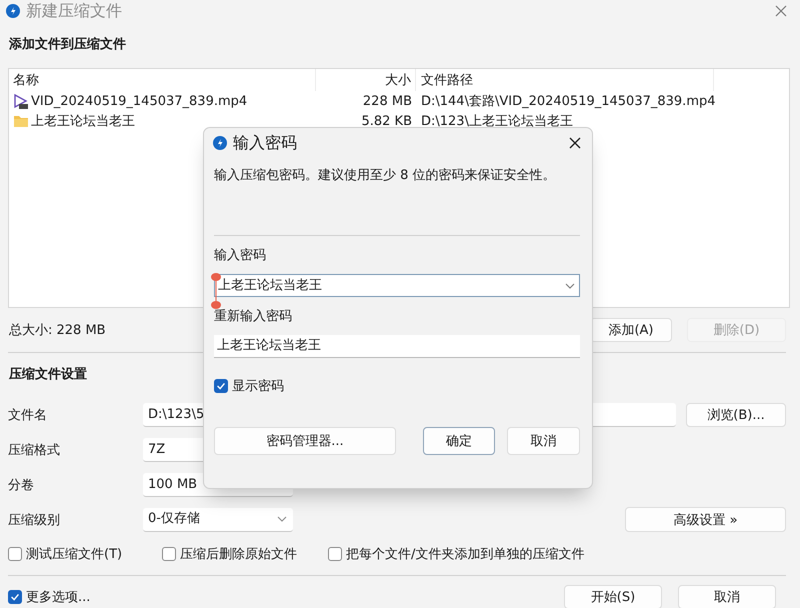 Image resolution: width=800 pixels, height=608 pixels. Describe the element at coordinates (47, 375) in the screenshot. I see `section-heading: 压缩文件设置` at that location.